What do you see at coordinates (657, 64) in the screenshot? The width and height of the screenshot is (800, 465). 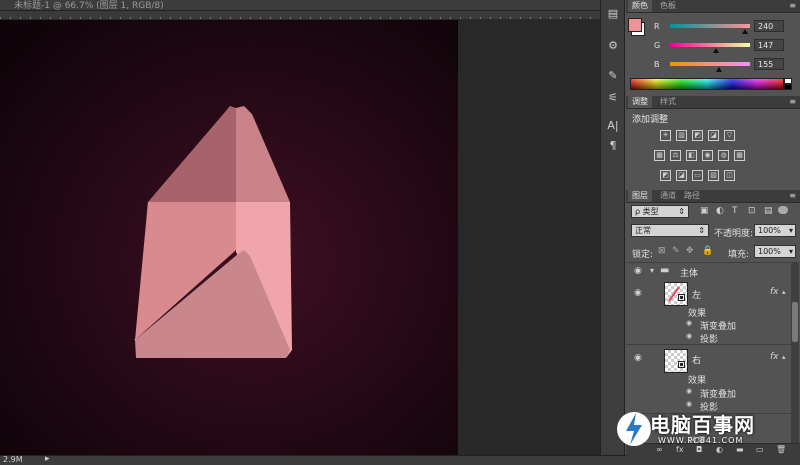 I see `channel-b-label: B` at bounding box center [657, 64].